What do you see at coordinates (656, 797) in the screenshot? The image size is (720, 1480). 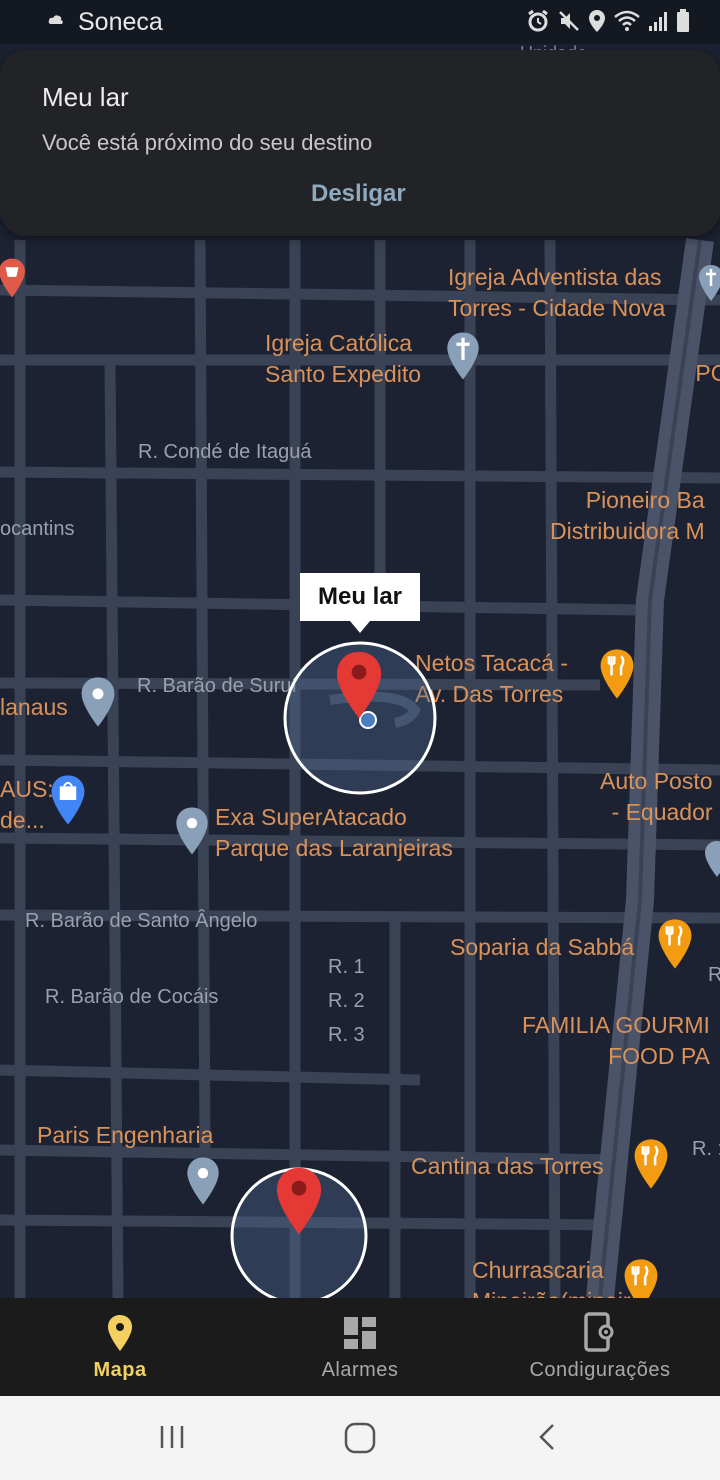 I see `poi-auto-posto: Auto Posto - Equador` at bounding box center [656, 797].